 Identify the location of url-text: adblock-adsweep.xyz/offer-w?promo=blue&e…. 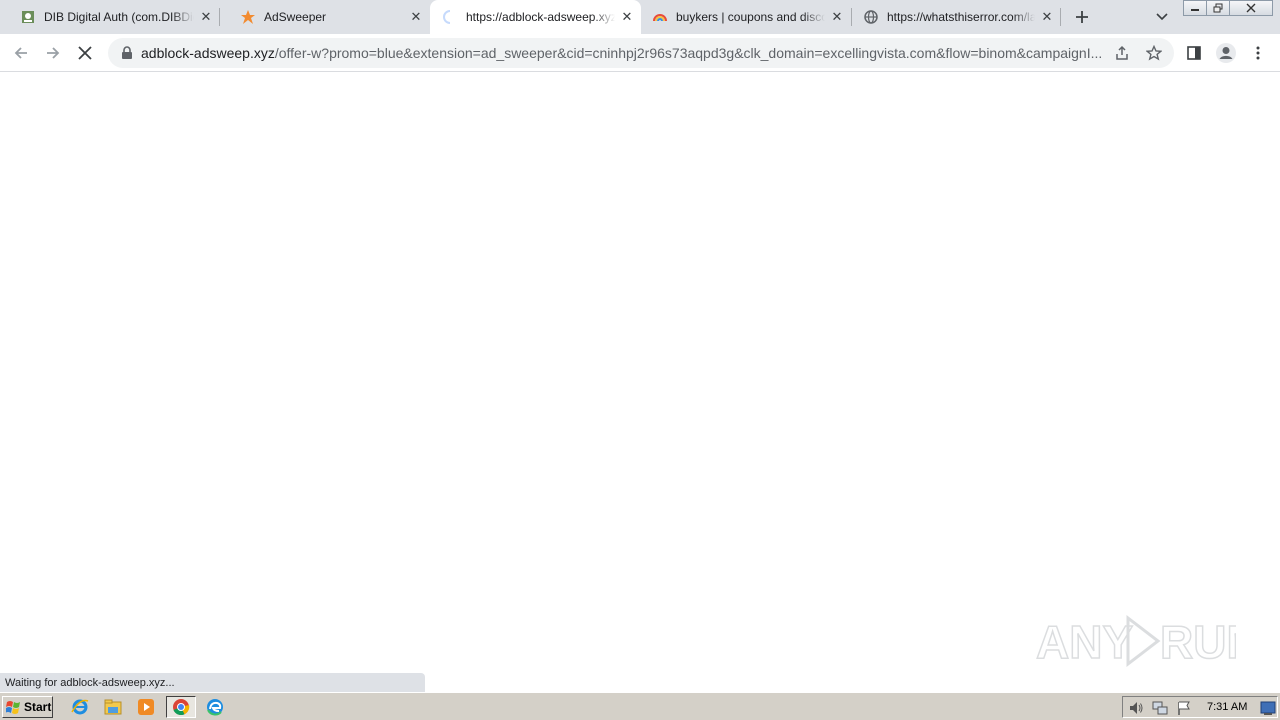
(621, 53).